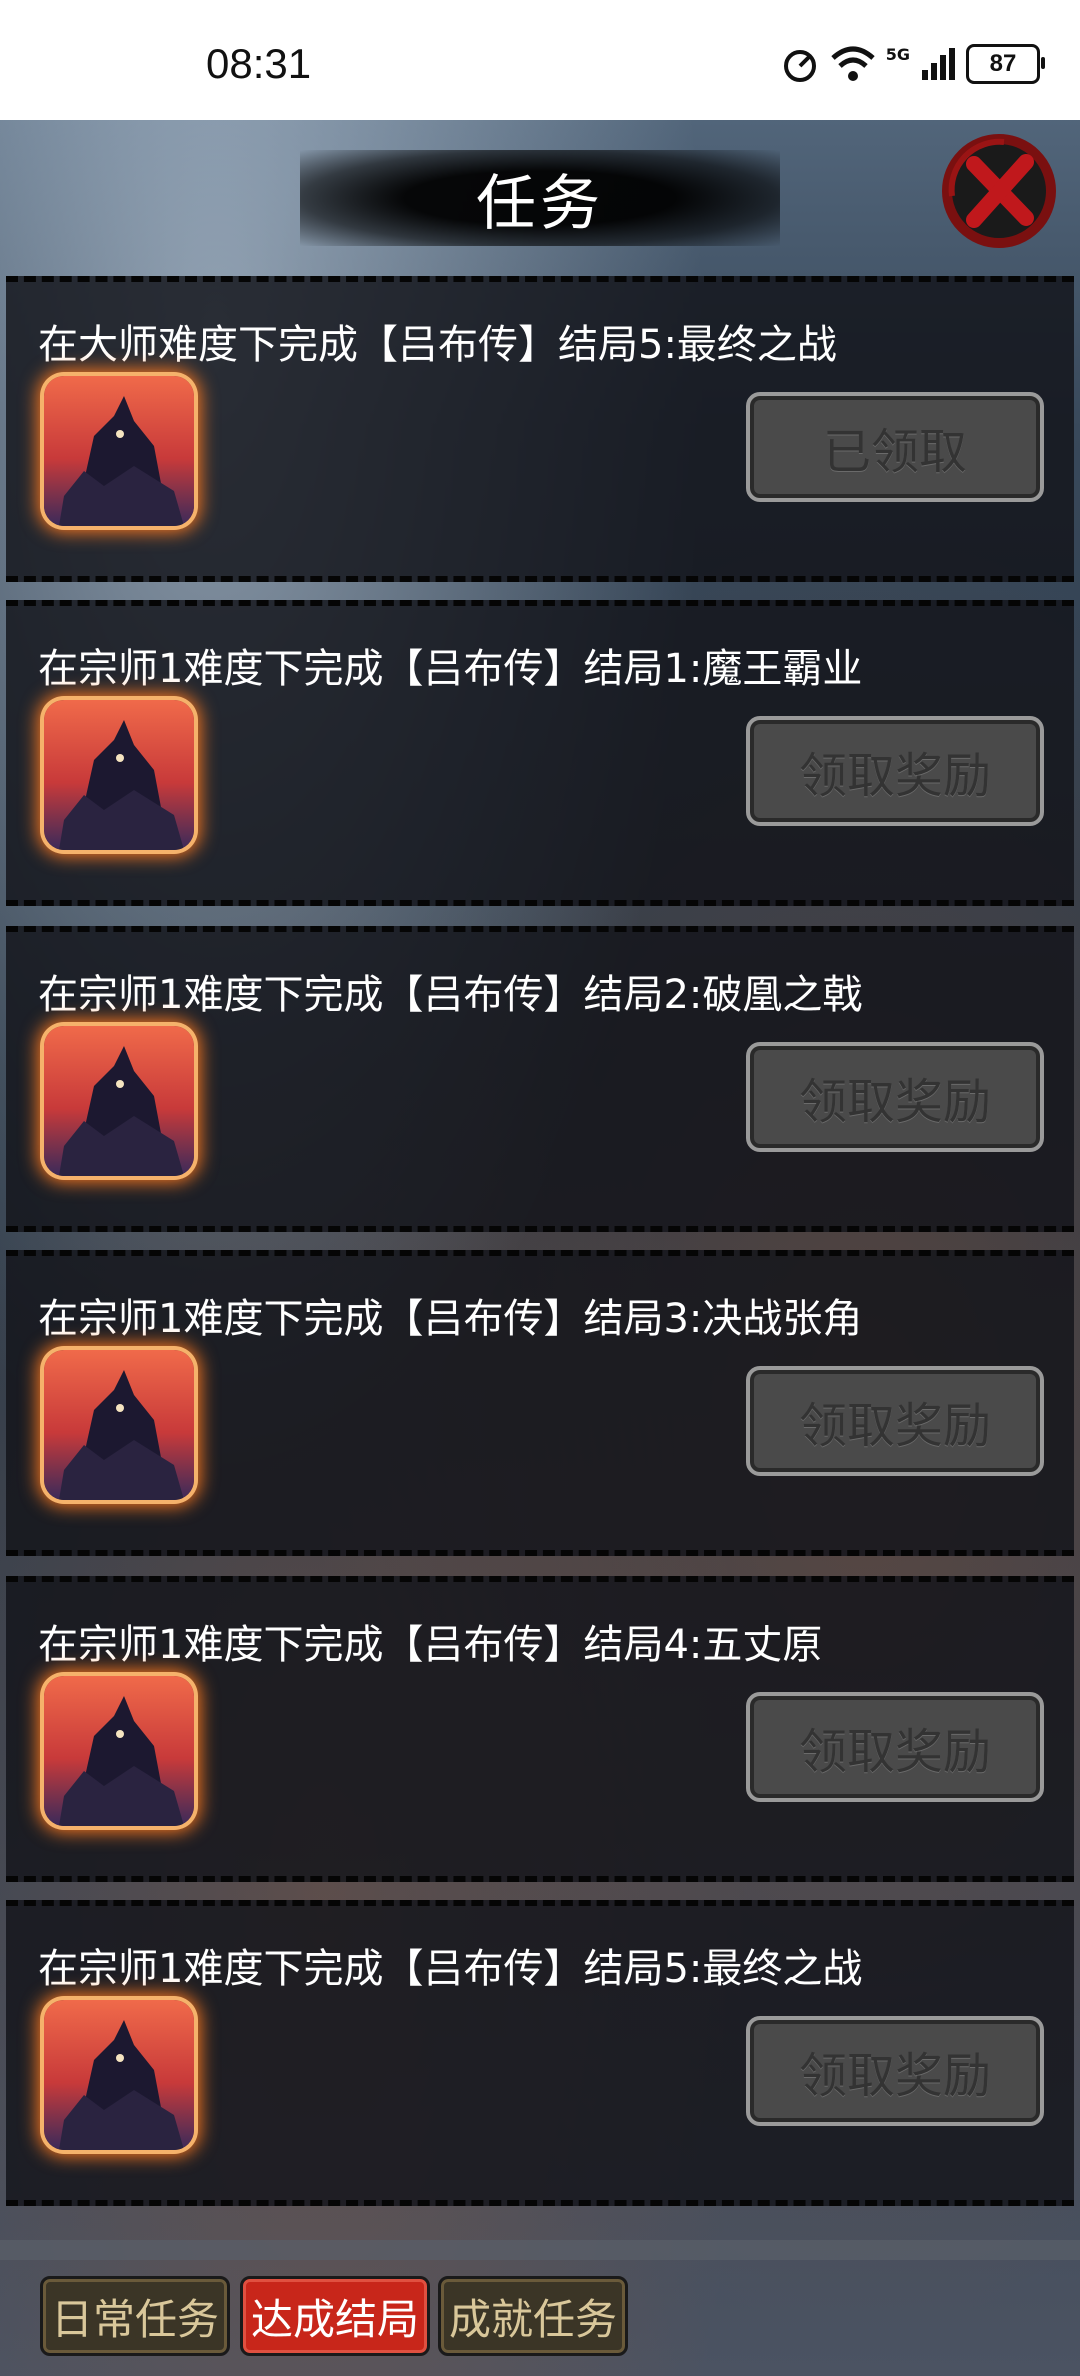 The image size is (1080, 2376). Describe the element at coordinates (799, 66) in the screenshot. I see `data-speed-icon` at that location.